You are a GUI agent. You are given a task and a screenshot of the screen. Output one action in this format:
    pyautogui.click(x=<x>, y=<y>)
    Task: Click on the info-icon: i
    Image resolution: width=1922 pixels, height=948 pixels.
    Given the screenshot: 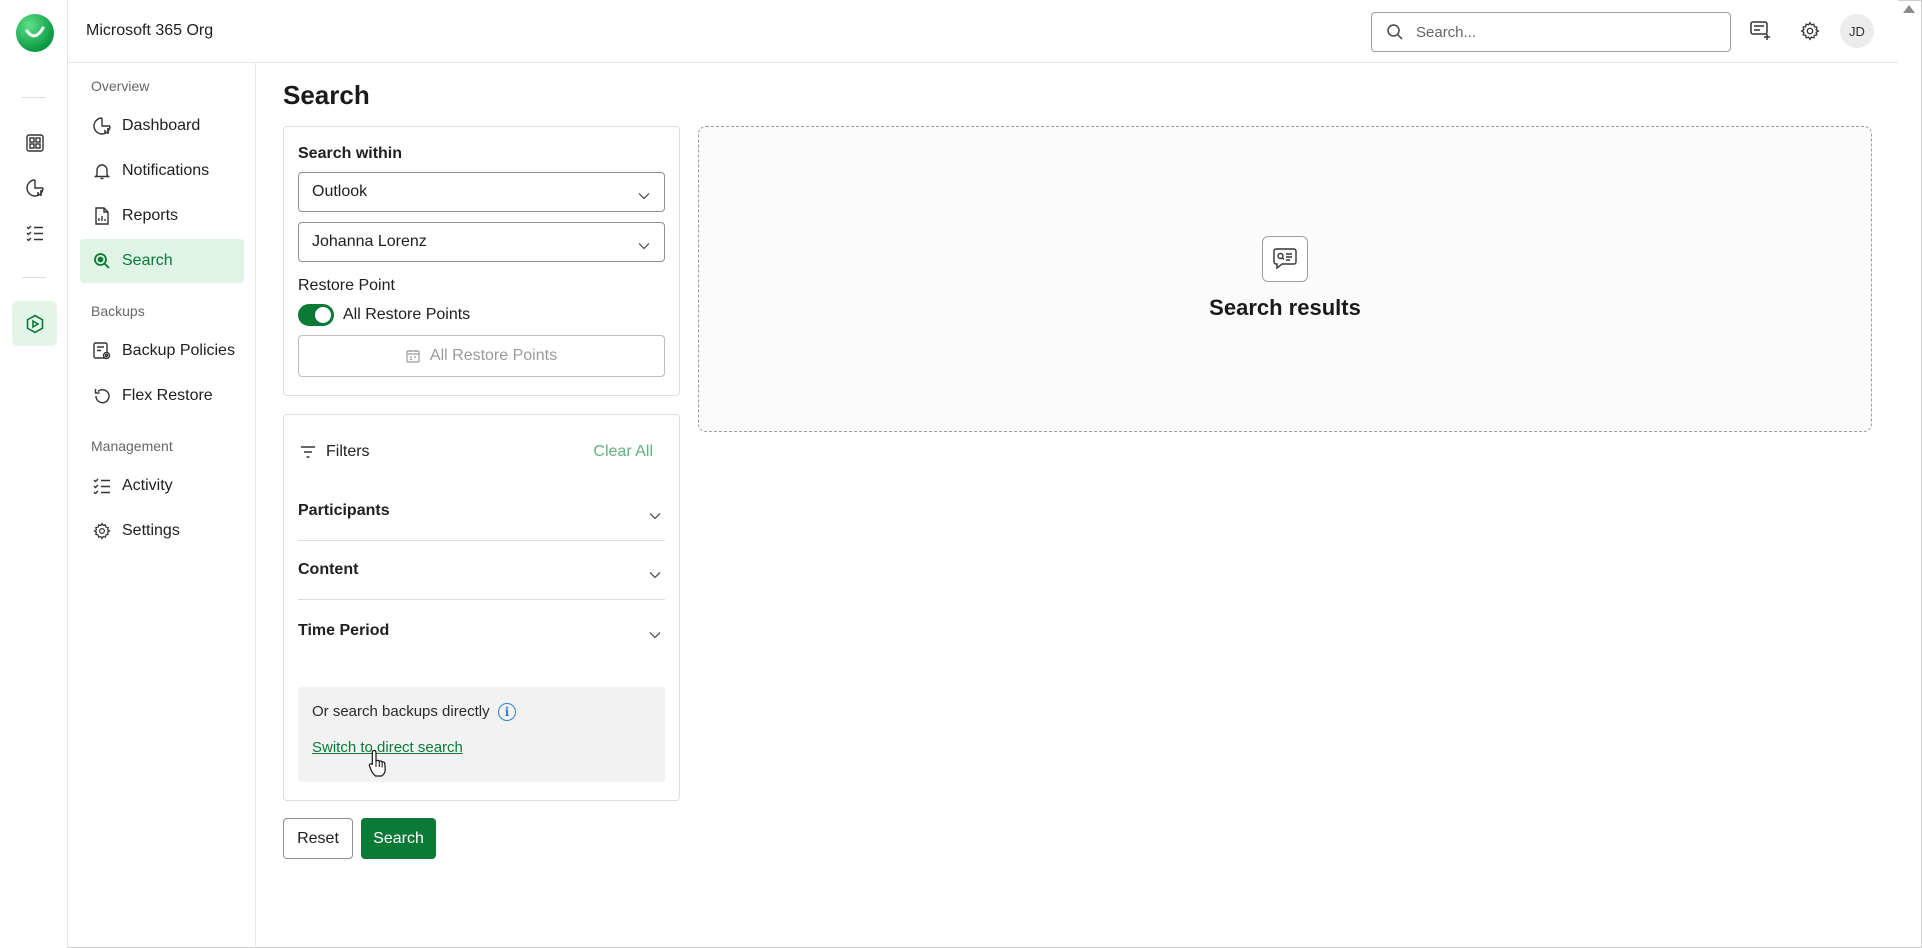 What is the action you would take?
    pyautogui.click(x=507, y=712)
    